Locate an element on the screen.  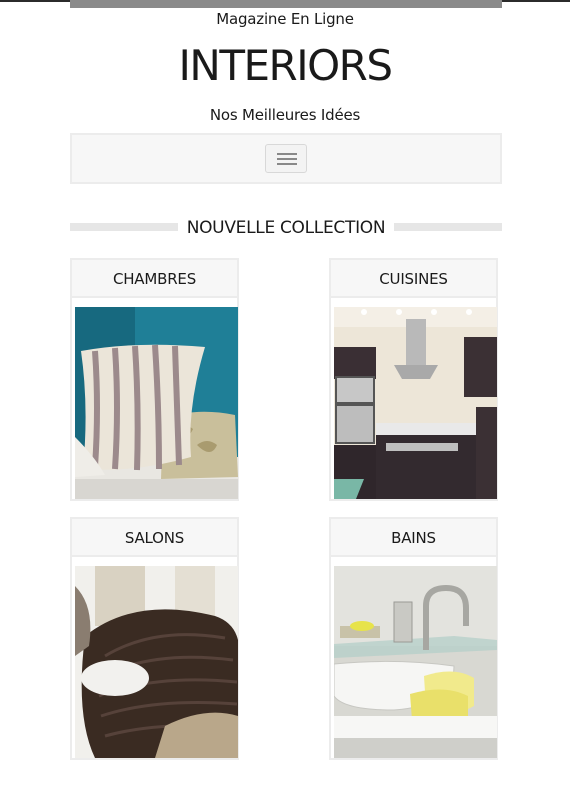
top-accent-bar is located at coordinates (286, 4).